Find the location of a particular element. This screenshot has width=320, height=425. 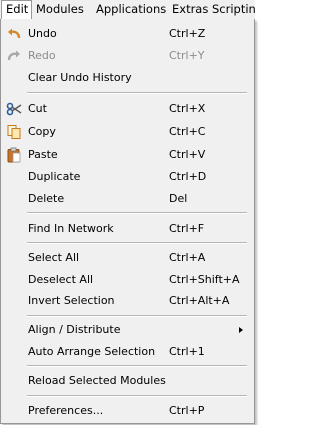

menu-item-deselect-all: Deselect All Ctrl+Shift+A is located at coordinates (127, 280).